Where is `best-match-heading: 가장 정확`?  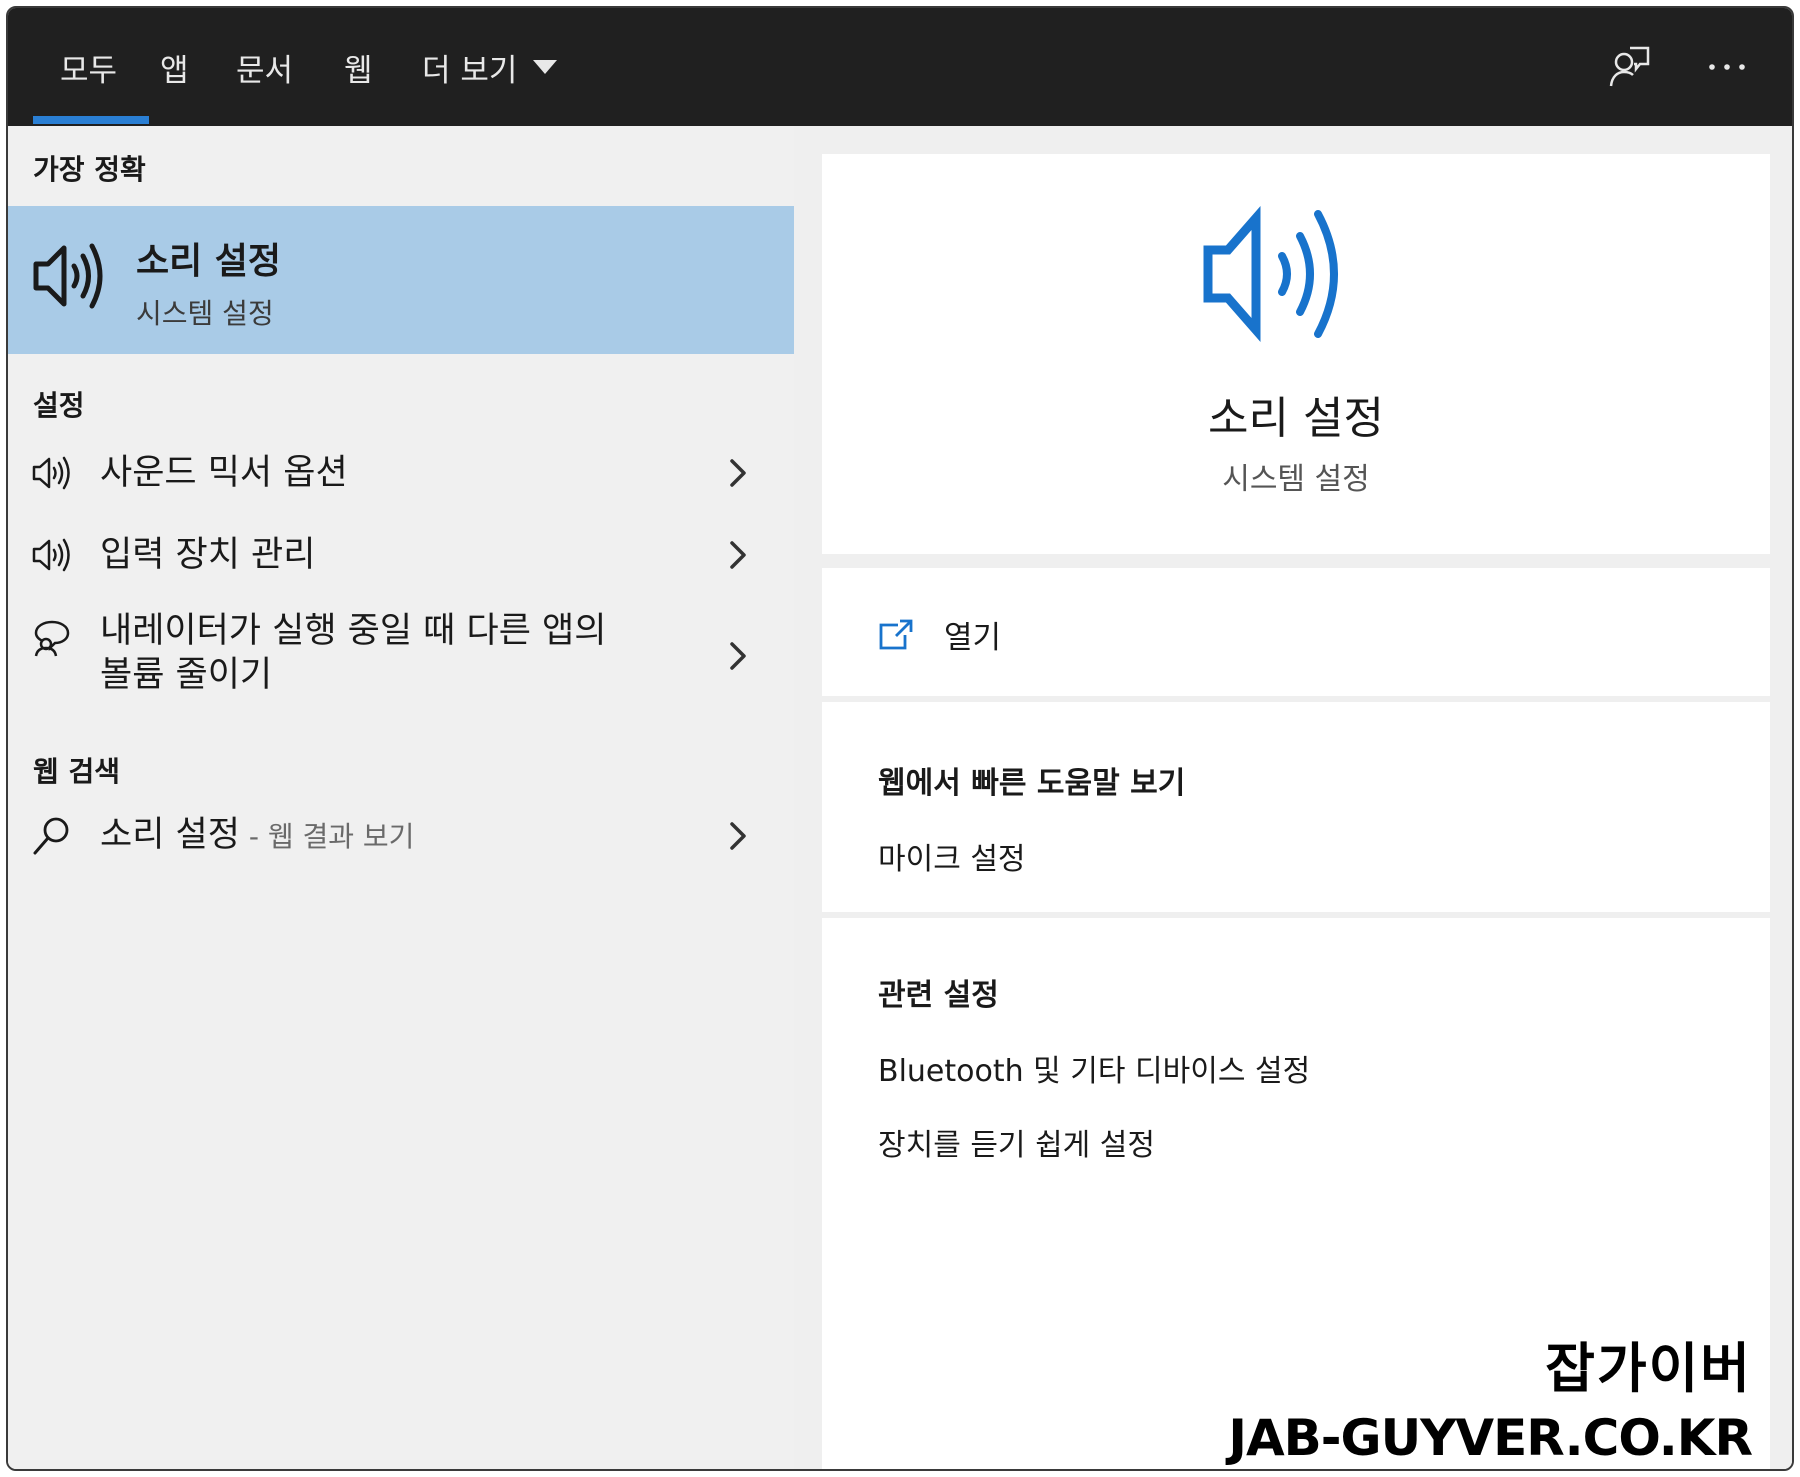
best-match-heading: 가장 정확 is located at coordinates (89, 169).